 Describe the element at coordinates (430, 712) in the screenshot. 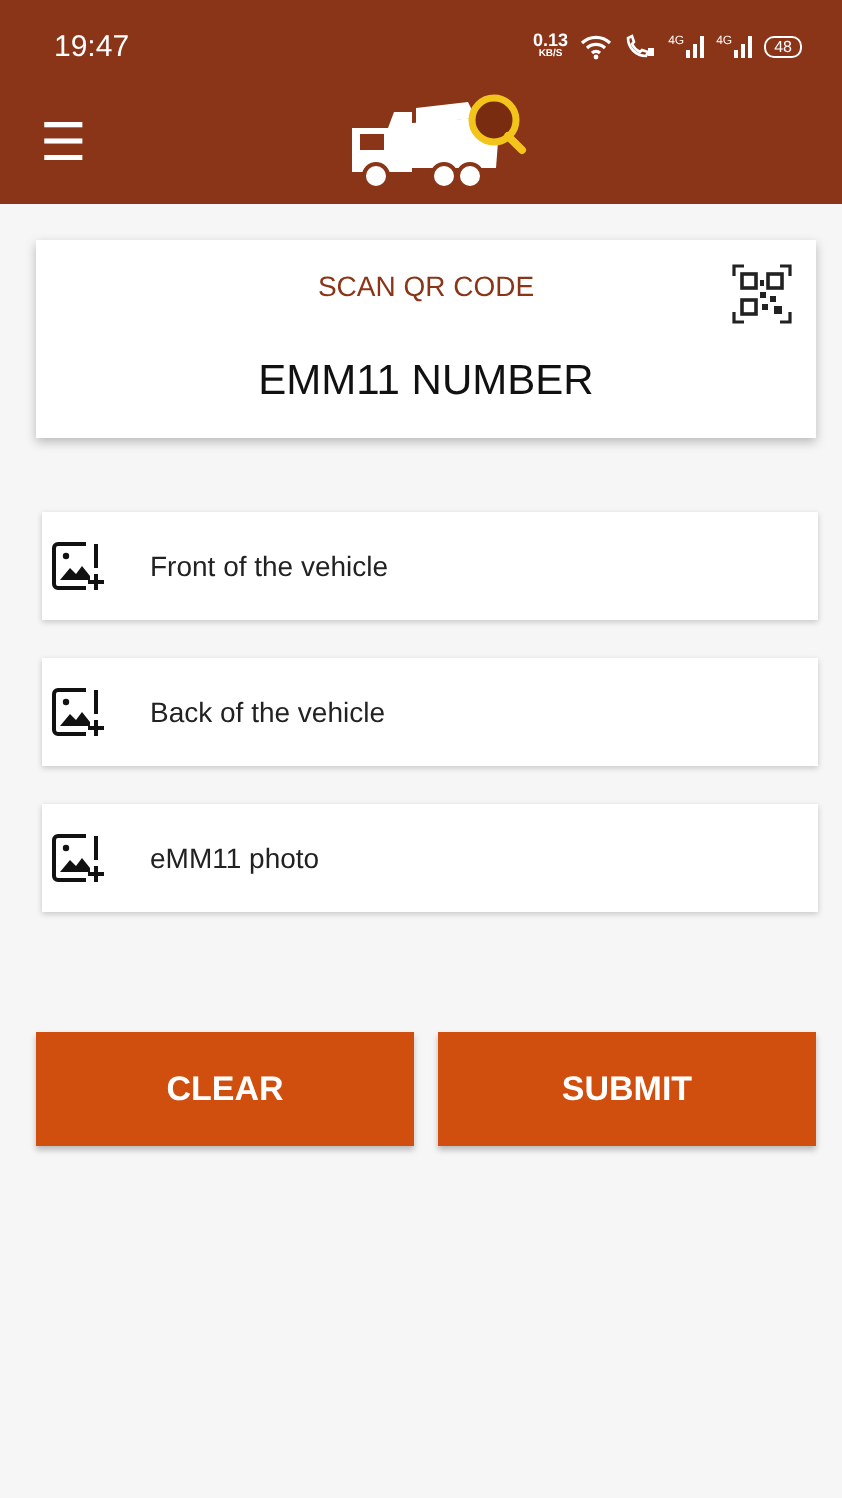

I see `photo-row: Back of the vehicle` at that location.